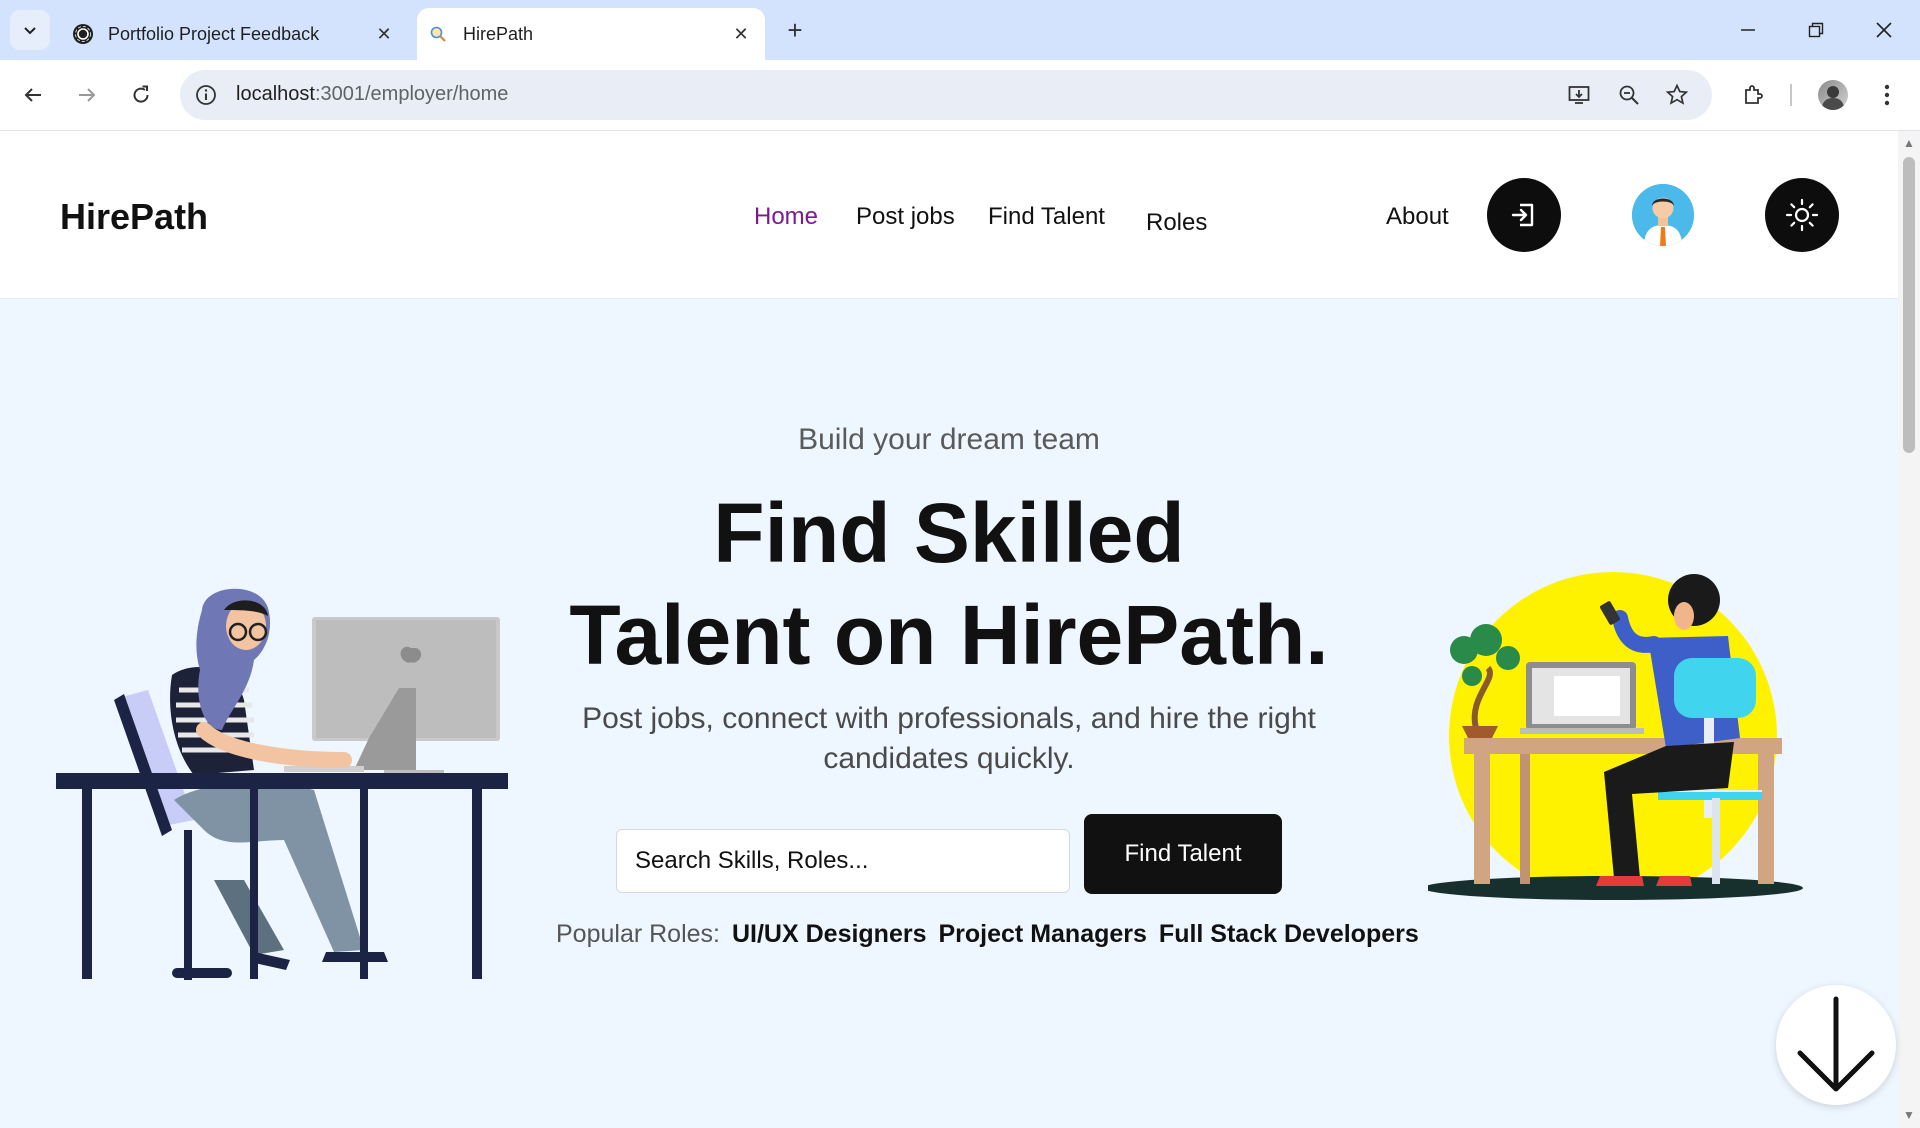 This screenshot has height=1128, width=1920. I want to click on url-host: localhost, so click(275, 94).